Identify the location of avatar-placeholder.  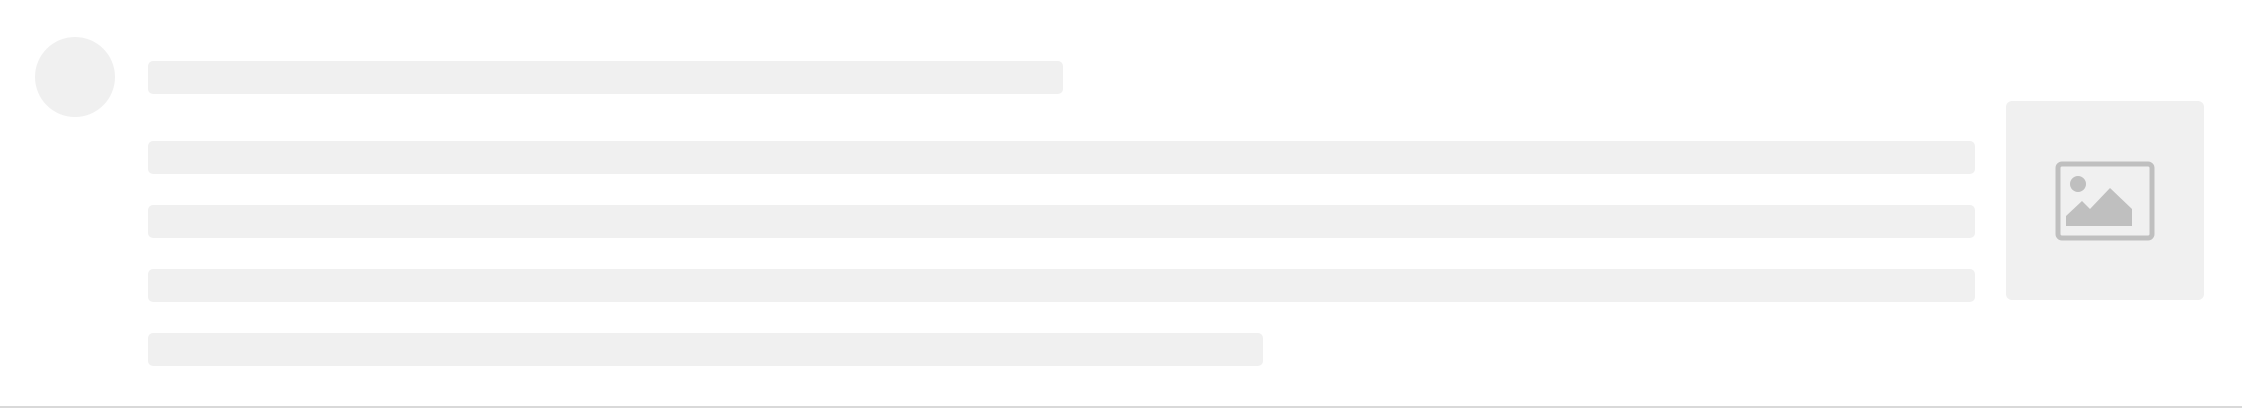
(75, 77).